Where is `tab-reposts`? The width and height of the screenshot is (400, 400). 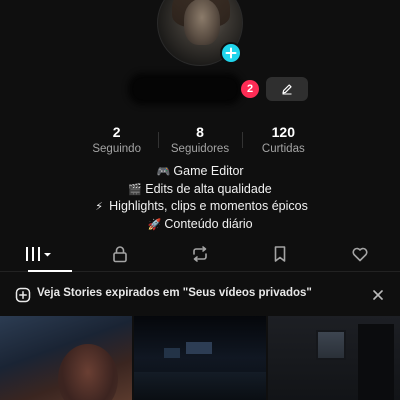
tab-reposts is located at coordinates (200, 253).